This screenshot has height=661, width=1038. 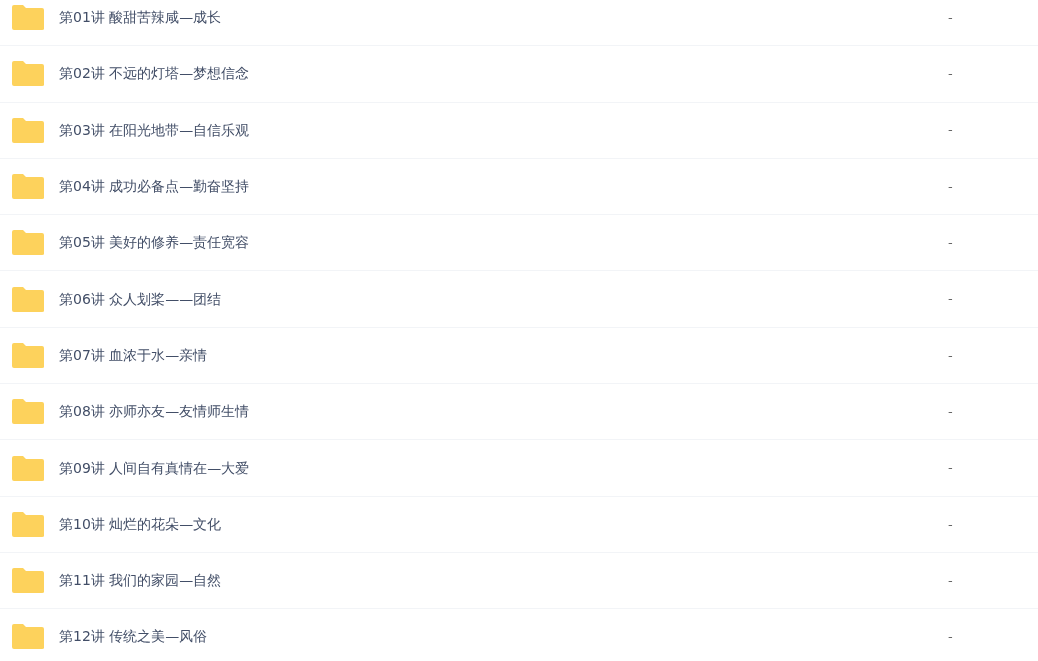 What do you see at coordinates (519, 524) in the screenshot?
I see `folder-row: 第10讲 灿烂的花朵—文化 -` at bounding box center [519, 524].